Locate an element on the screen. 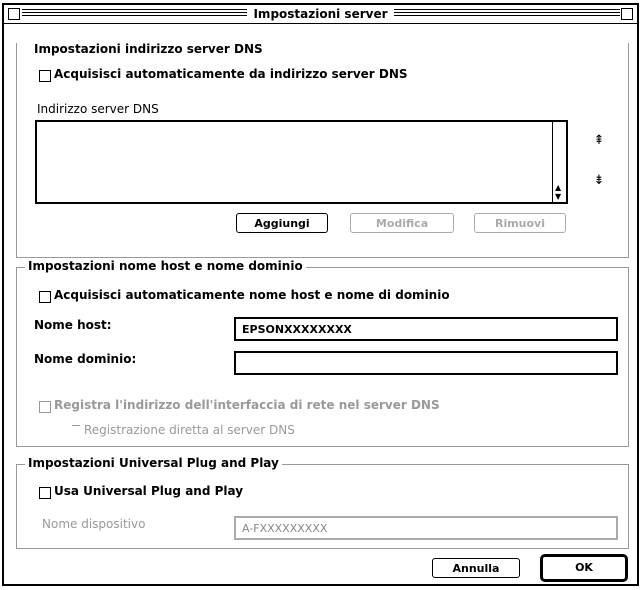 The width and height of the screenshot is (643, 590). upnp-group-label: Impostazioni Universal Plug and Play is located at coordinates (153, 463).